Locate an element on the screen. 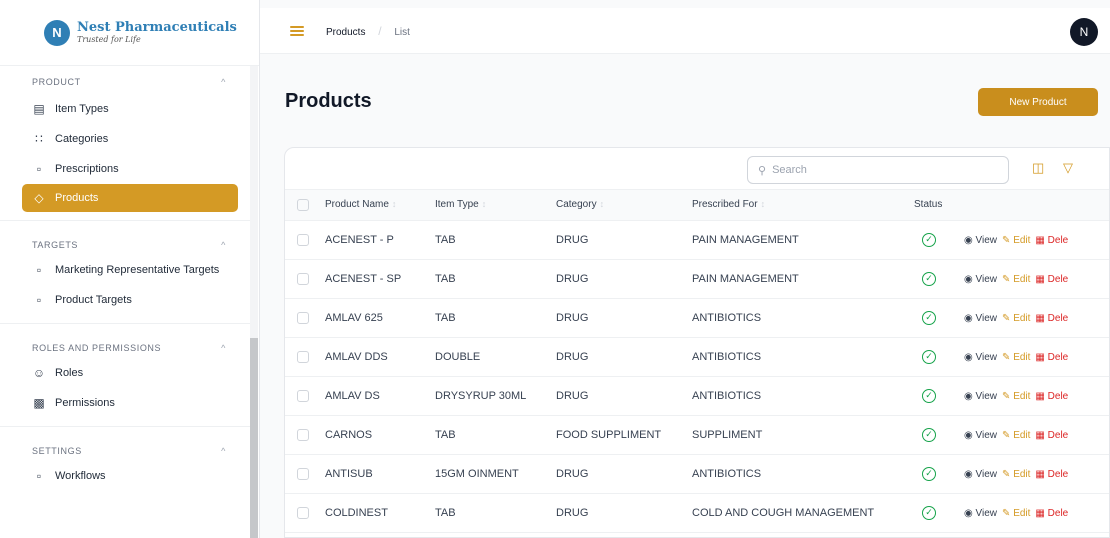 This screenshot has height=538, width=1110. group-product-toggle: PRODUCT ^ is located at coordinates (125, 82).